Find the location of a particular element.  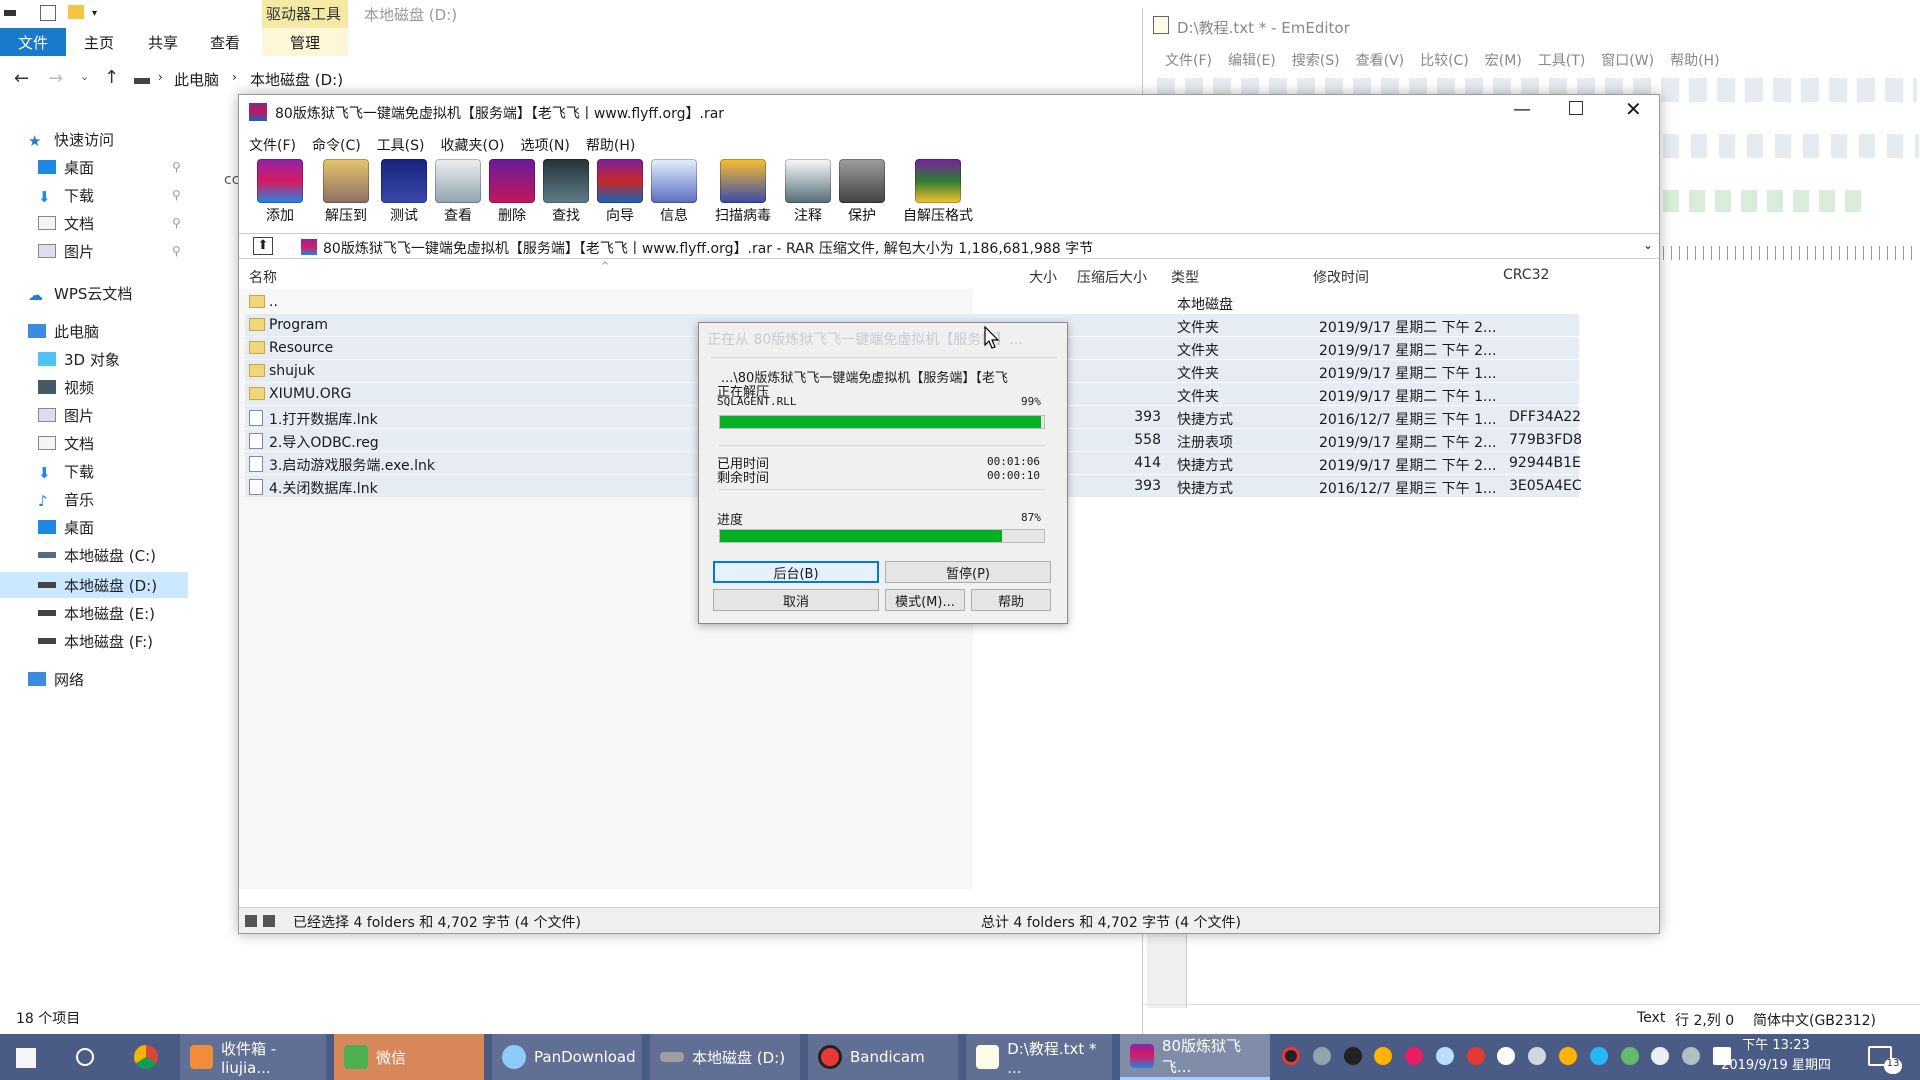

info-button: 信息 is located at coordinates (674, 192).